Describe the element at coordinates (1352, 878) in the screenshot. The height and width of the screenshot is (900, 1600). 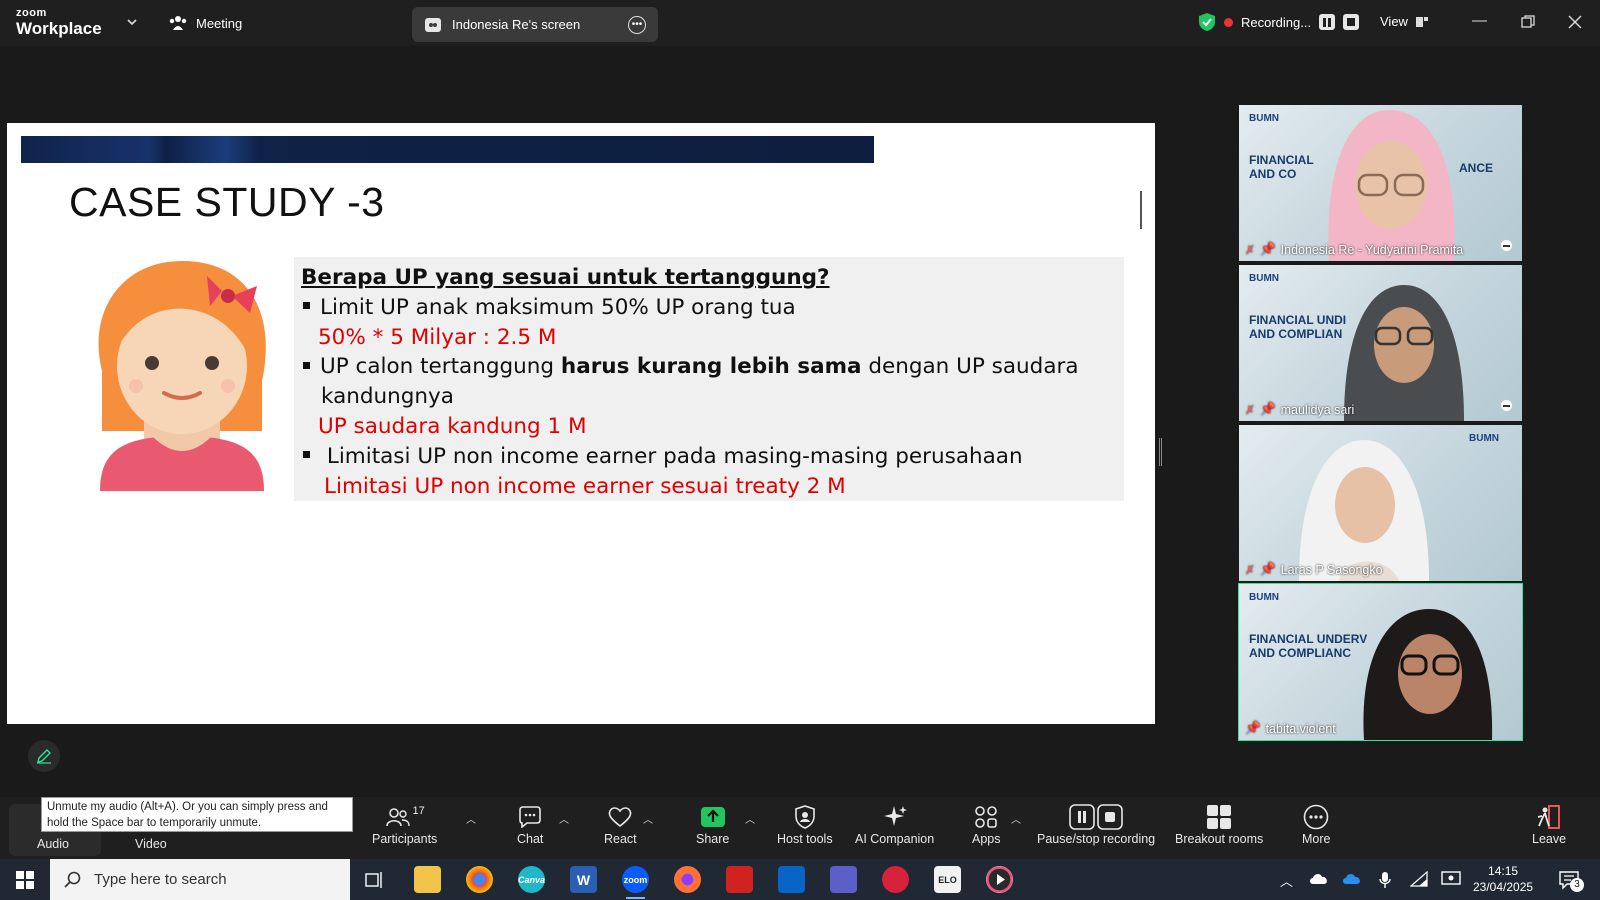
I see `onedrive-business-icon` at that location.